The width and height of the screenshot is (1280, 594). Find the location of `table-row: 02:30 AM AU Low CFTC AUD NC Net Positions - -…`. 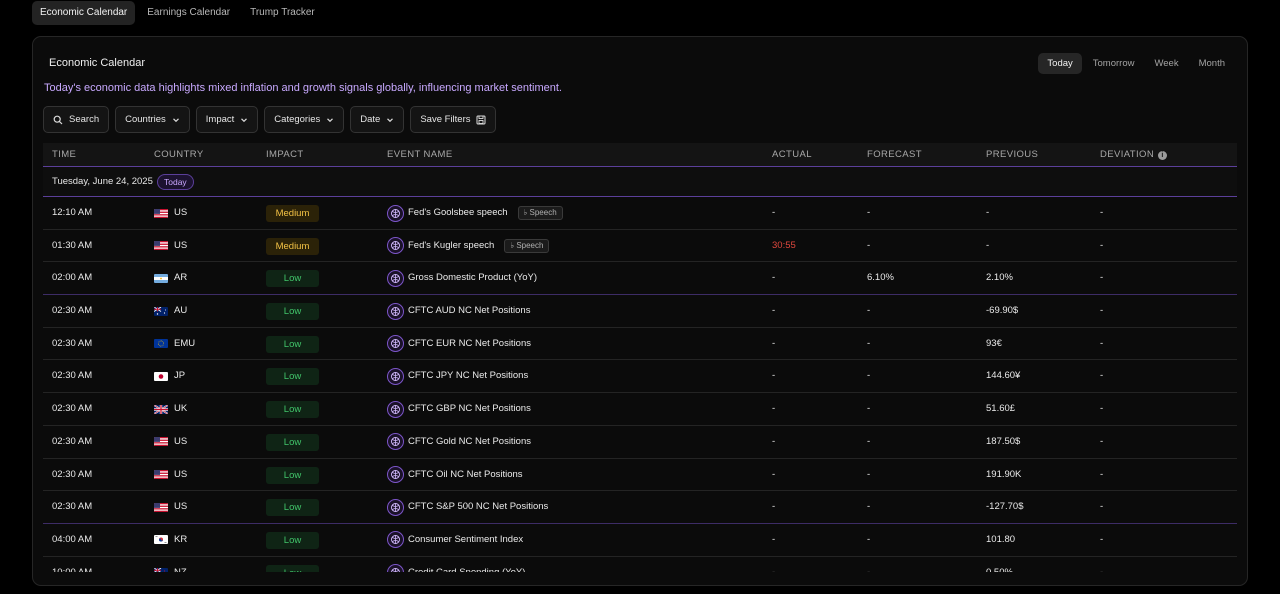

table-row: 02:30 AM AU Low CFTC AUD NC Net Positions - -… is located at coordinates (640, 311).